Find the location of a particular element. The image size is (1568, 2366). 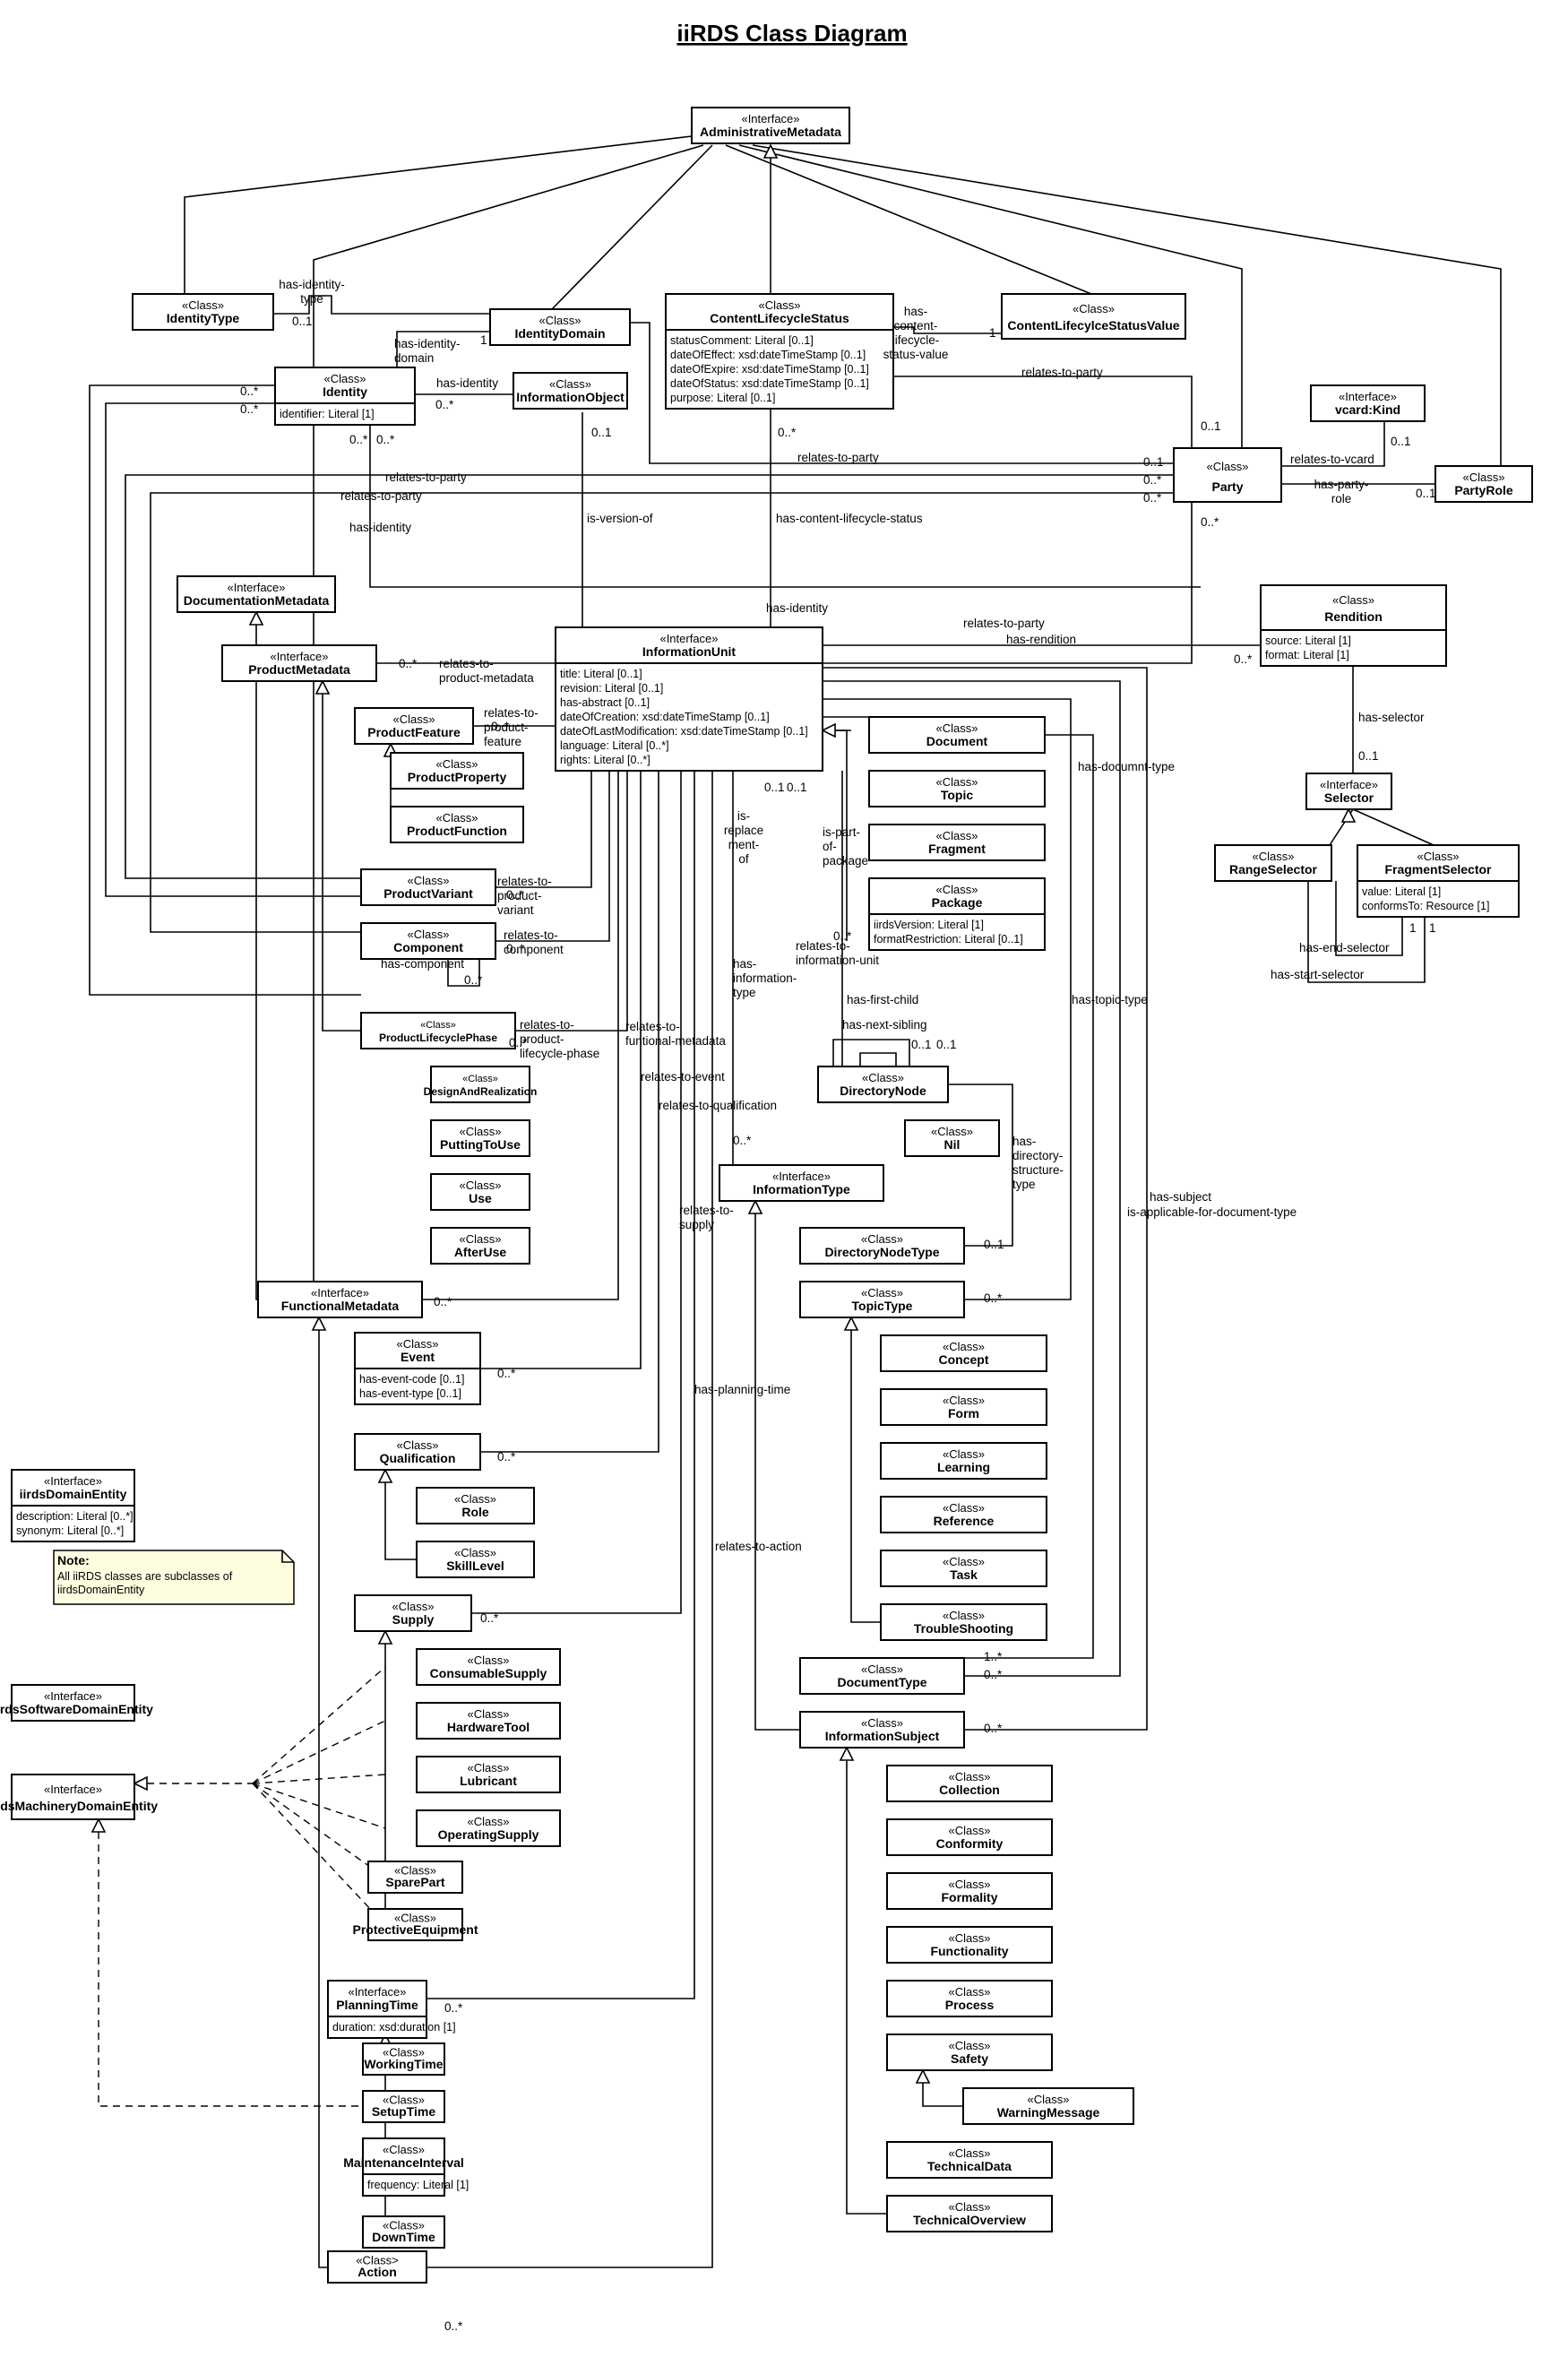

class-reference: «Class»Reference is located at coordinates (964, 1515).